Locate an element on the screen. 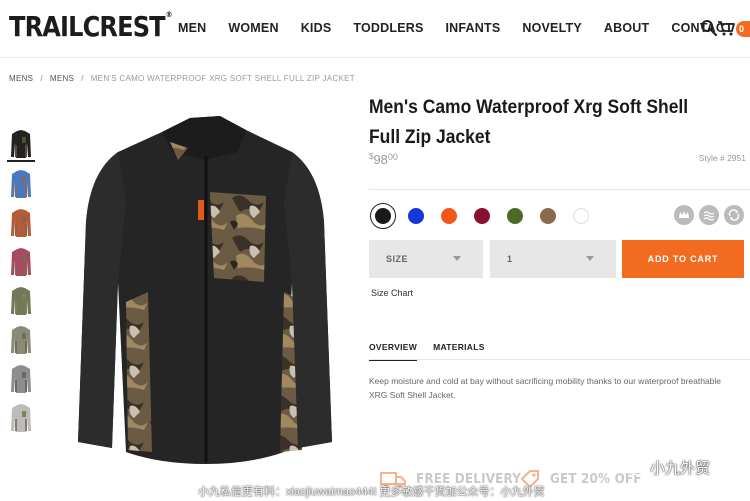  product-price: $9800 is located at coordinates (383, 159).